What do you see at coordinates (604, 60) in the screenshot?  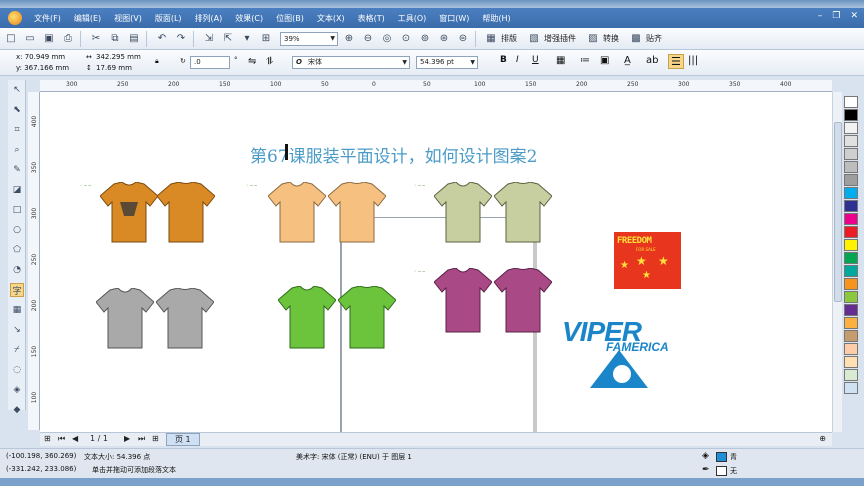 I see `dropcap-icon: ▣` at bounding box center [604, 60].